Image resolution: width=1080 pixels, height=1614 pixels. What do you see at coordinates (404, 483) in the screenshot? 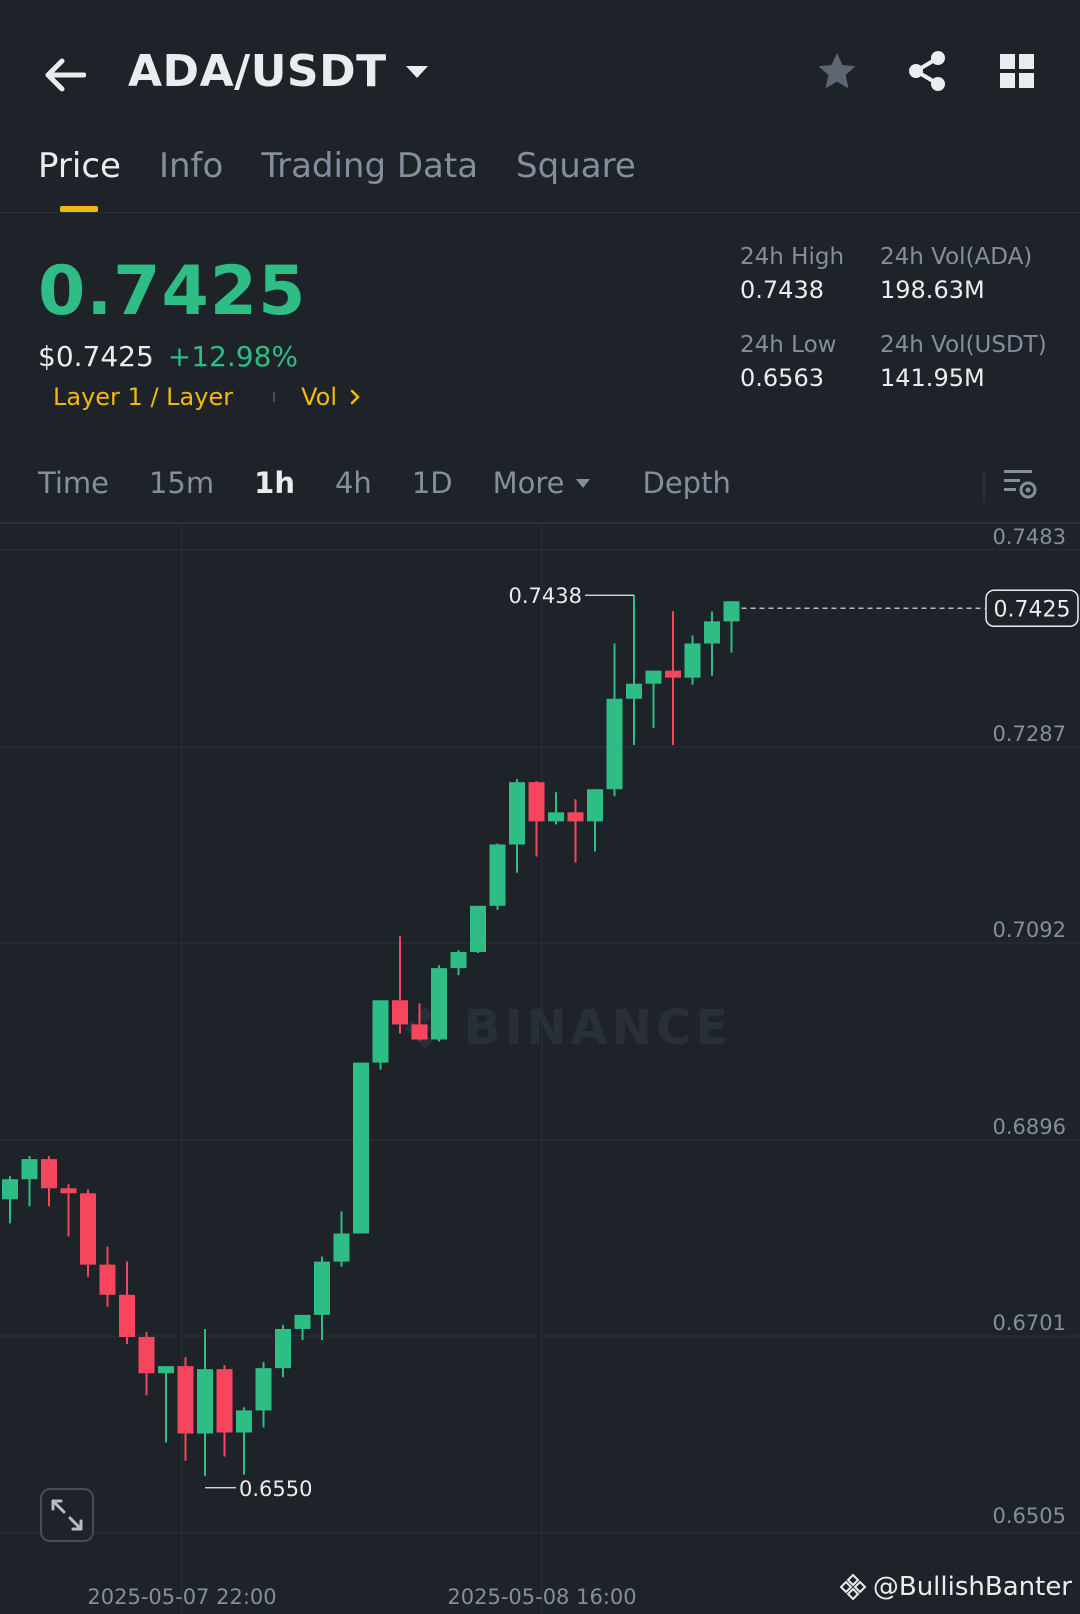
I see `timeframe-bar: Time 15m 1h 4h 1D More Depth` at bounding box center [404, 483].